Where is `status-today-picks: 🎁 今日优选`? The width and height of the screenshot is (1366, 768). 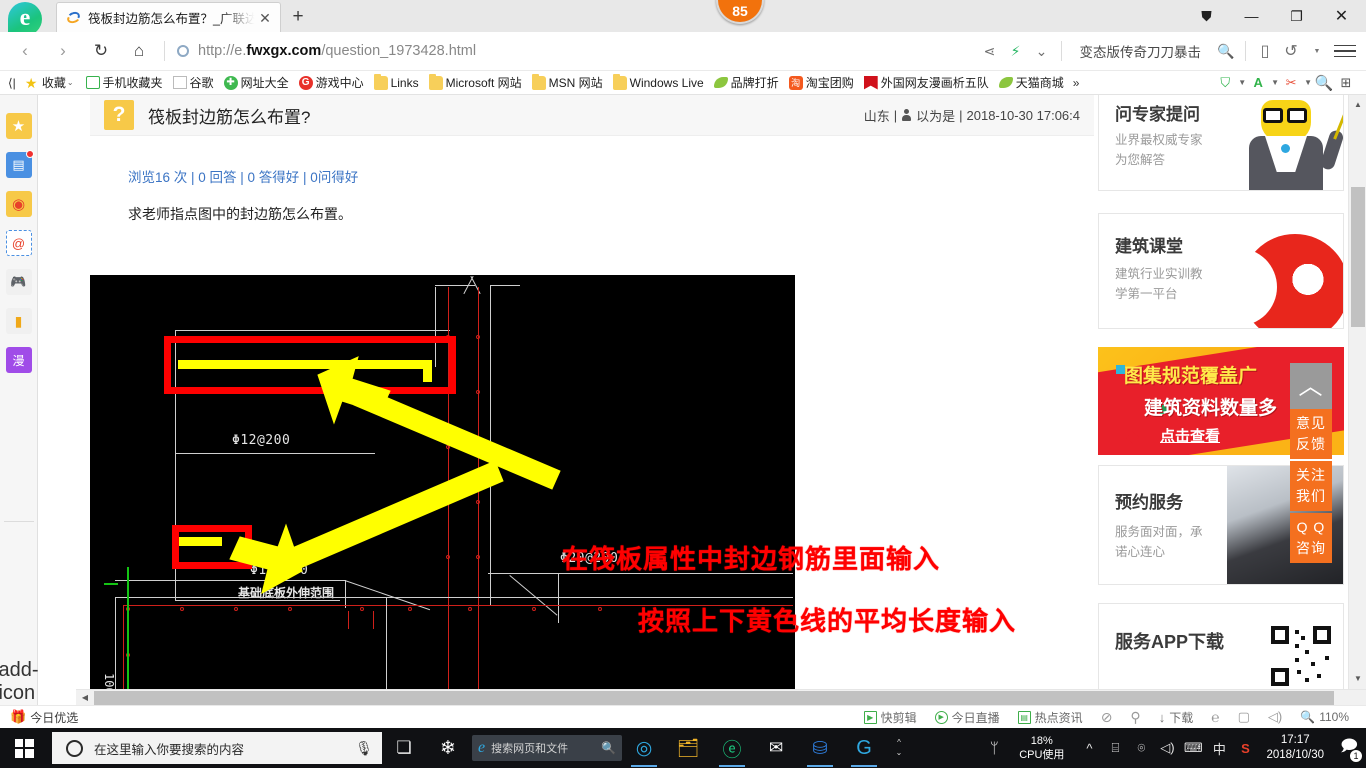 status-today-picks: 🎁 今日优选 is located at coordinates (43, 717).